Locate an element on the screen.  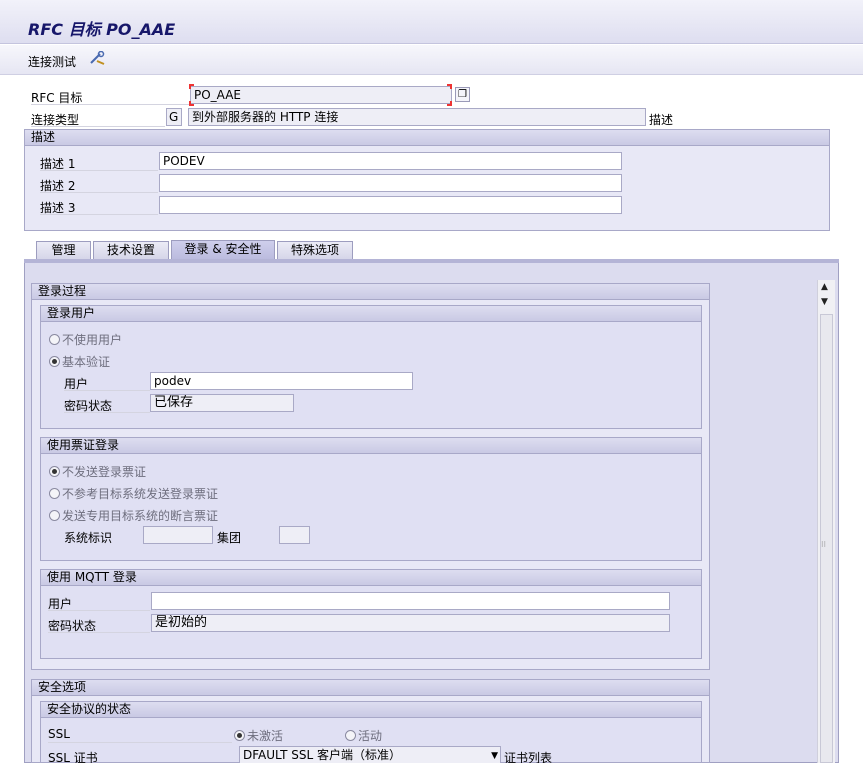
mqtt-logon-group-title: 使用 MQTT 登录 is located at coordinates (371, 578).